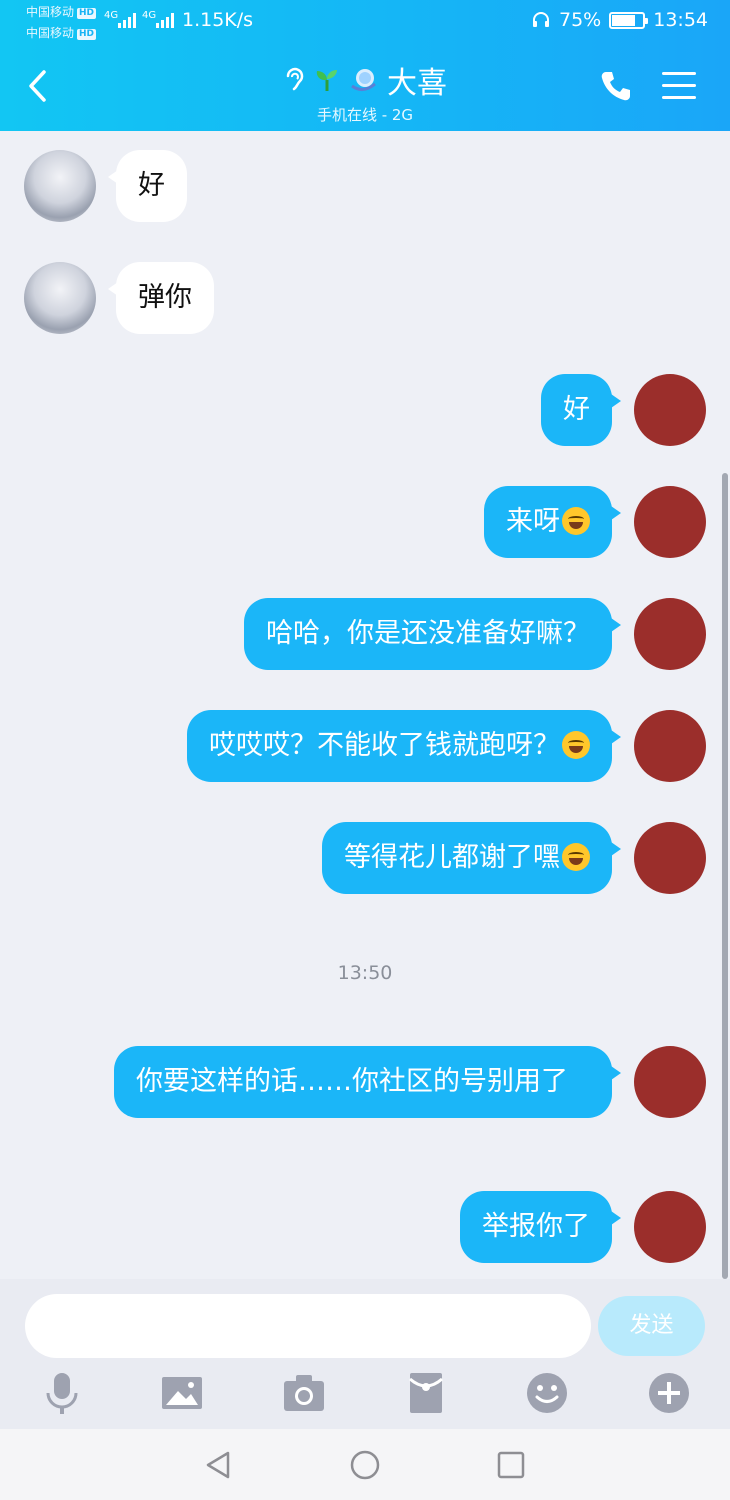 The width and height of the screenshot is (730, 1500). What do you see at coordinates (308, 1326) in the screenshot?
I see `message-input` at bounding box center [308, 1326].